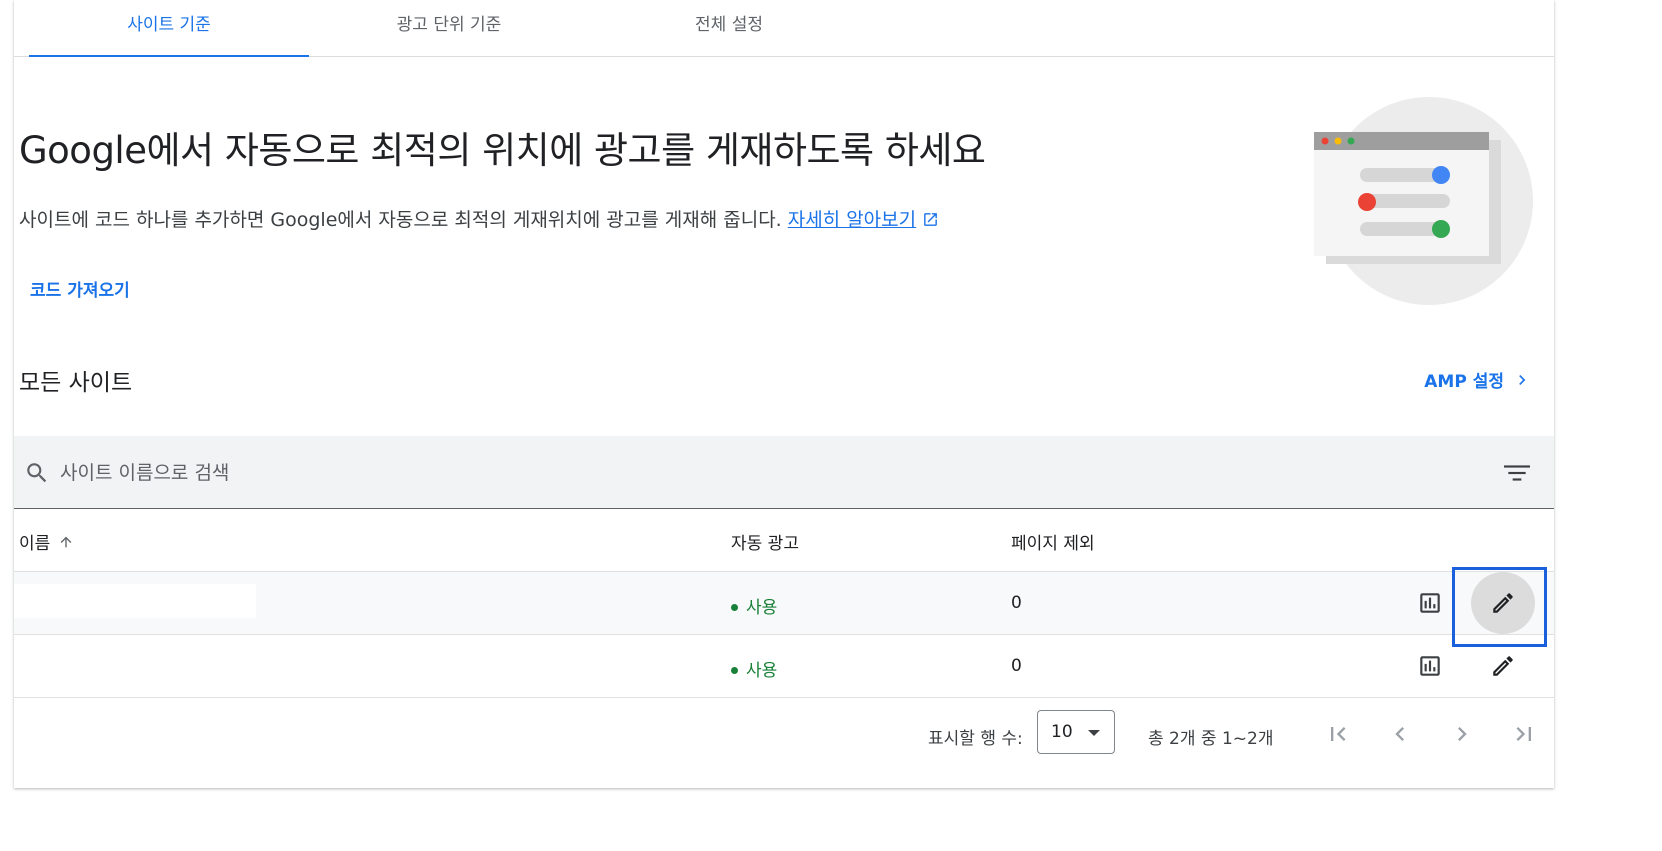  What do you see at coordinates (80, 288) in the screenshot?
I see `get-code-button: 코드 가져오기` at bounding box center [80, 288].